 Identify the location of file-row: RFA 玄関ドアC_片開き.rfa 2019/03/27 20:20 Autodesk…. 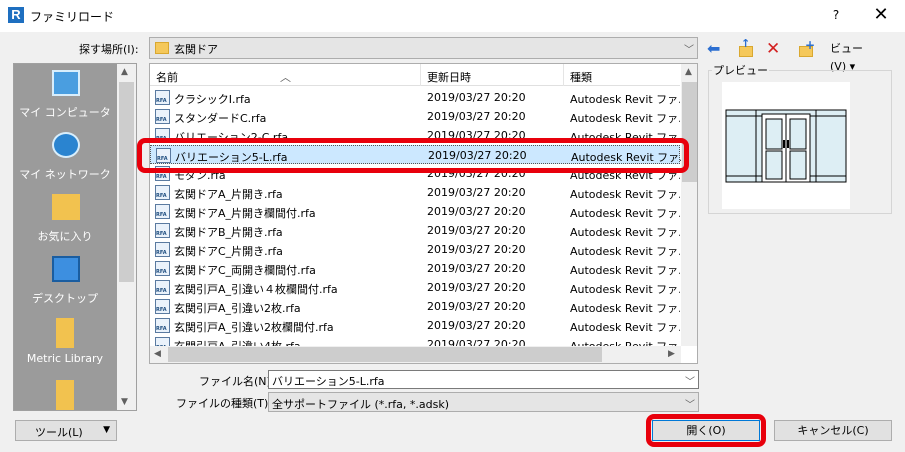
(415, 249).